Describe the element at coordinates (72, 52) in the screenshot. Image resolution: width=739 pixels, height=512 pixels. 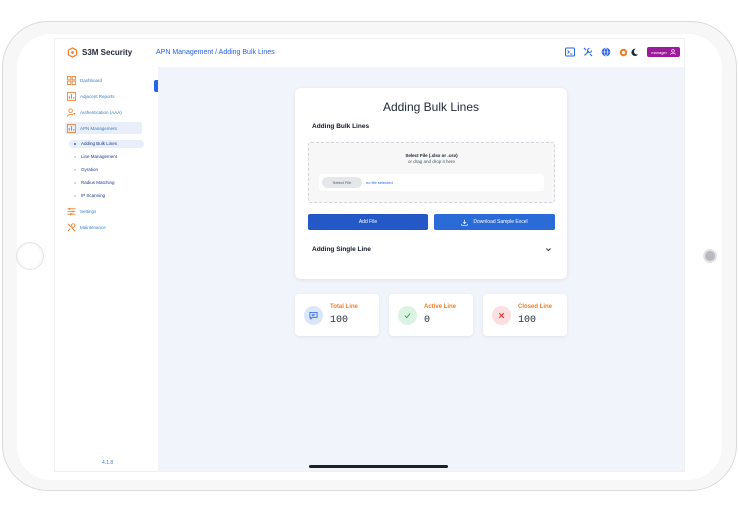
I see `logo-icon` at that location.